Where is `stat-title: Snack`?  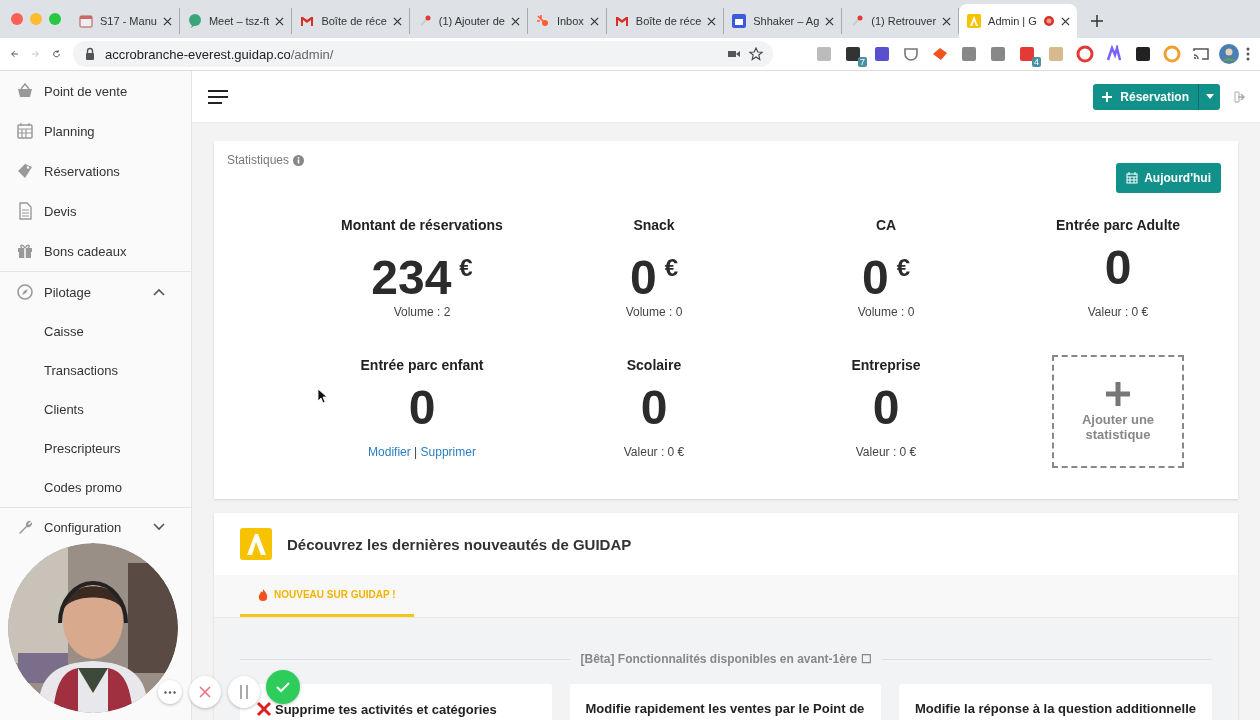 stat-title: Snack is located at coordinates (654, 225).